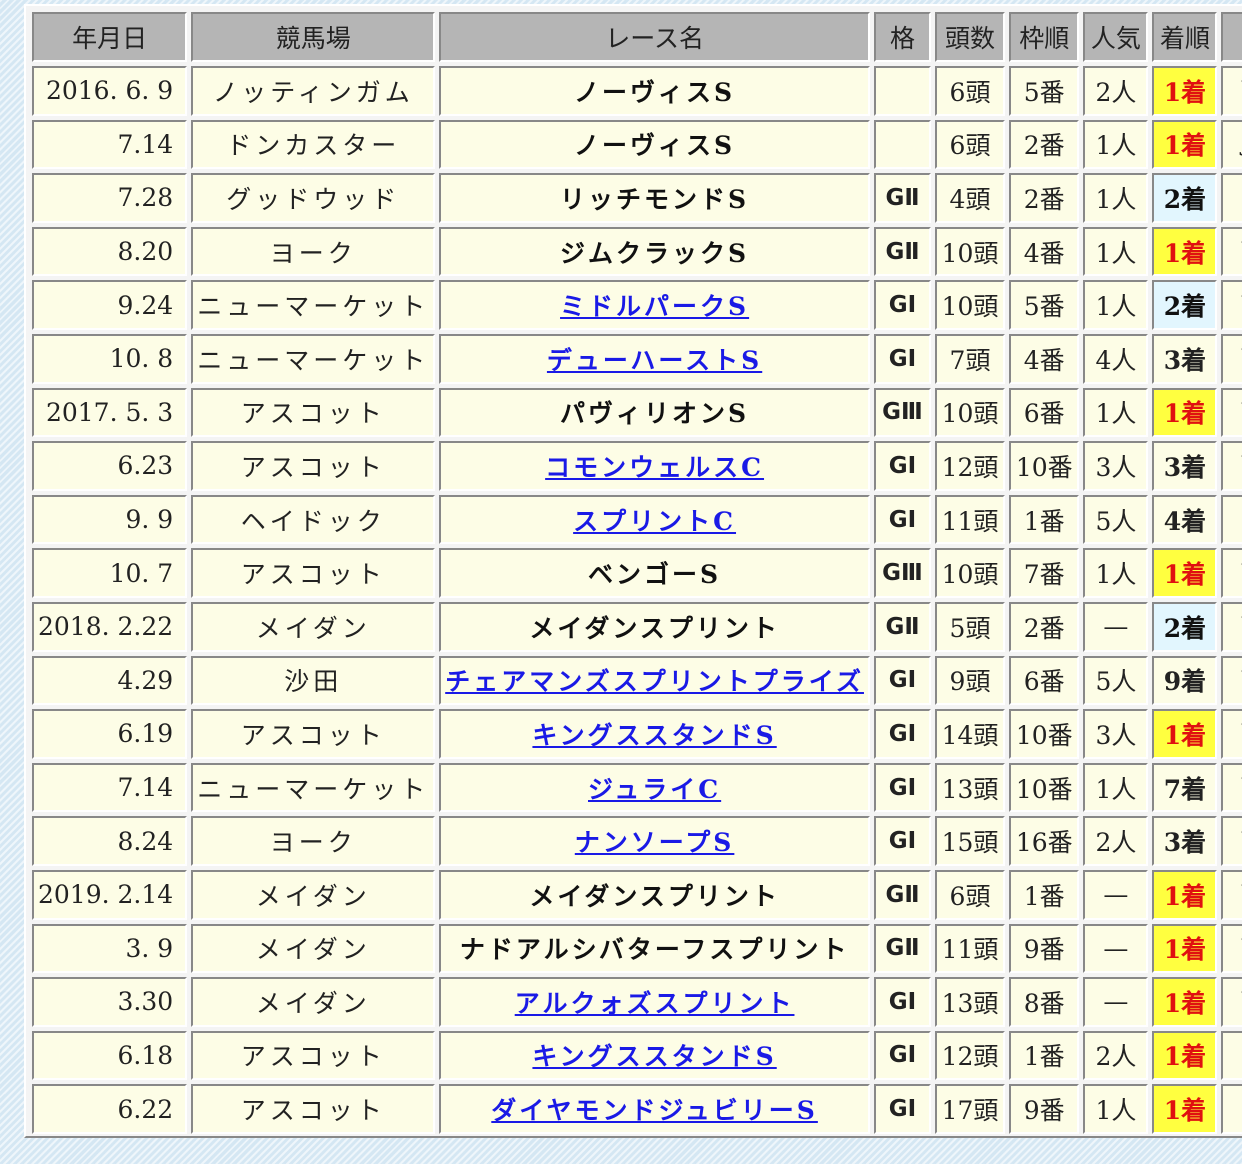  Describe the element at coordinates (655, 253) in the screenshot. I see `race-name-text: ジムクラックS` at that location.